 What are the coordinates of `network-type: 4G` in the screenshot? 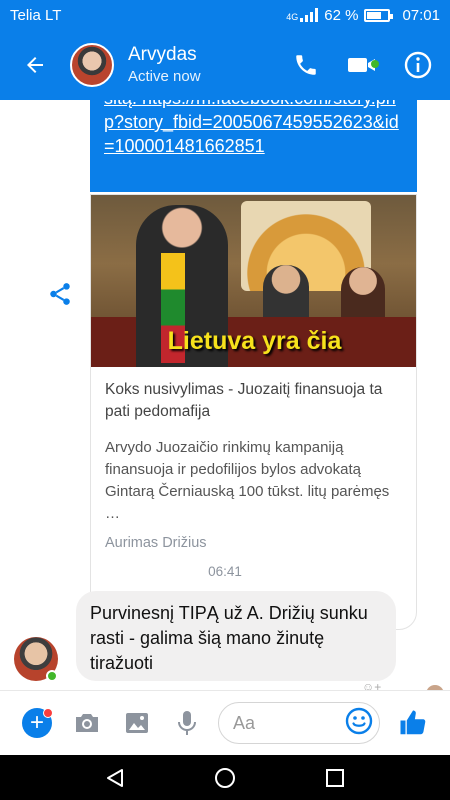 It's located at (292, 16).